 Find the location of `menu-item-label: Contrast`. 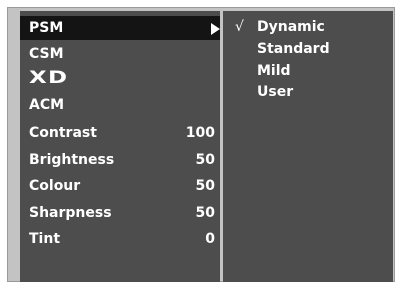

menu-item-label: Contrast is located at coordinates (63, 133).